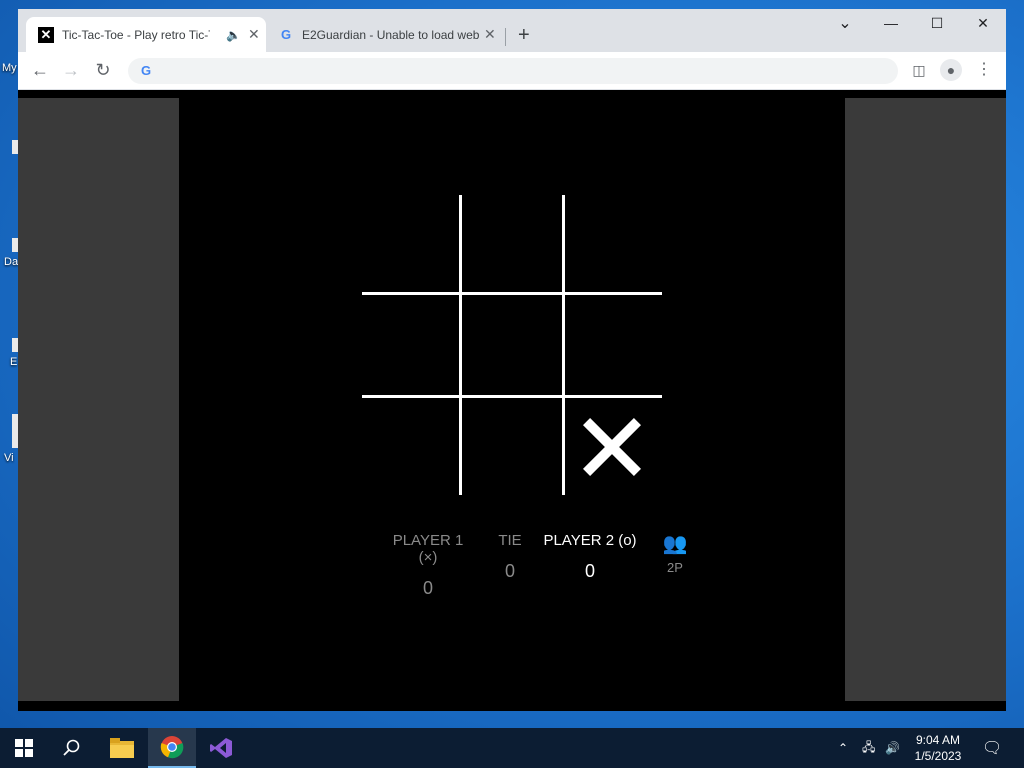  I want to click on player1-value: 0, so click(427, 588).